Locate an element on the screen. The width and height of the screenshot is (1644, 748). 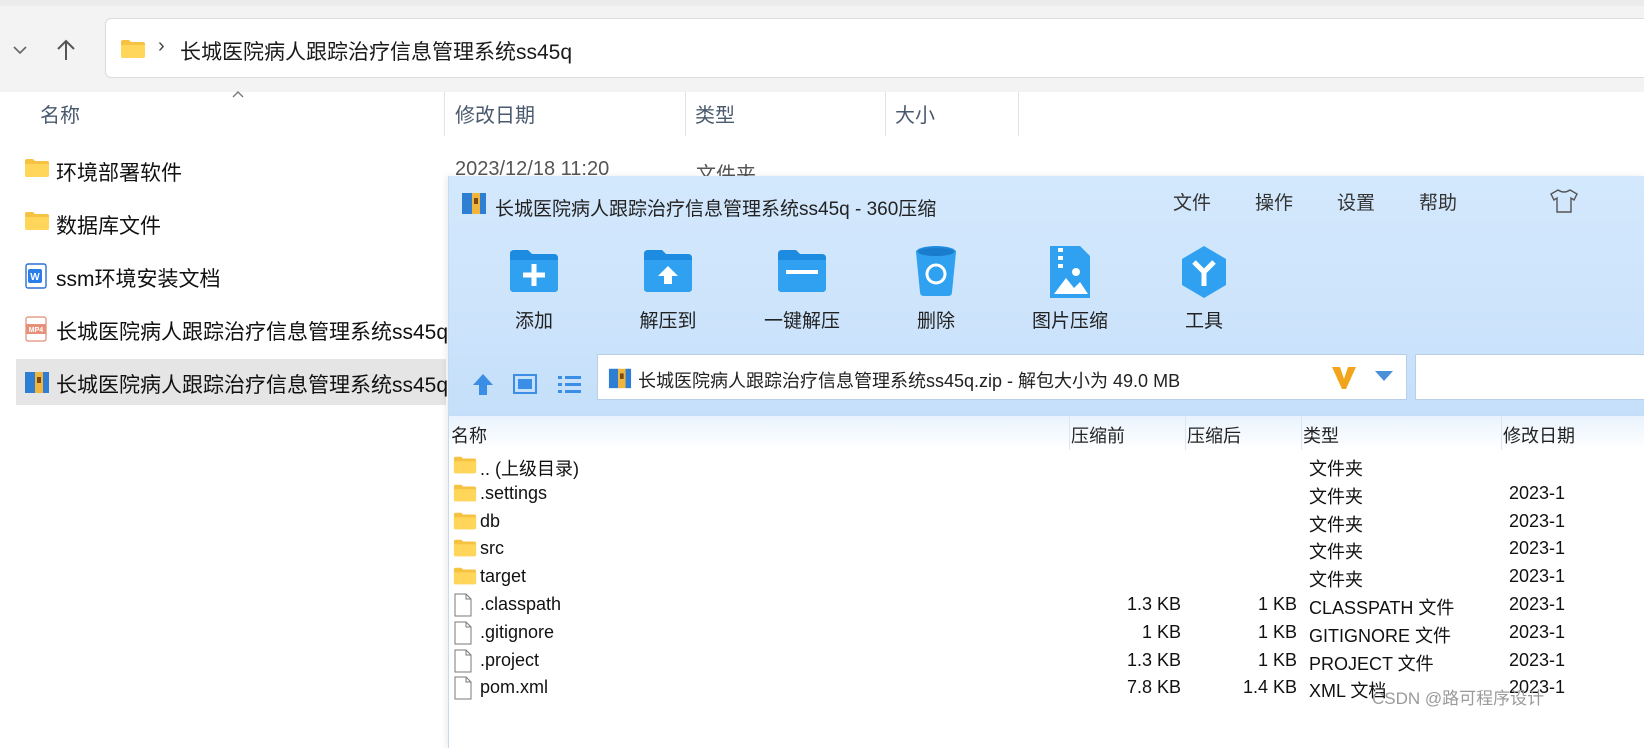
menu-operation: 操作 is located at coordinates (1274, 201).